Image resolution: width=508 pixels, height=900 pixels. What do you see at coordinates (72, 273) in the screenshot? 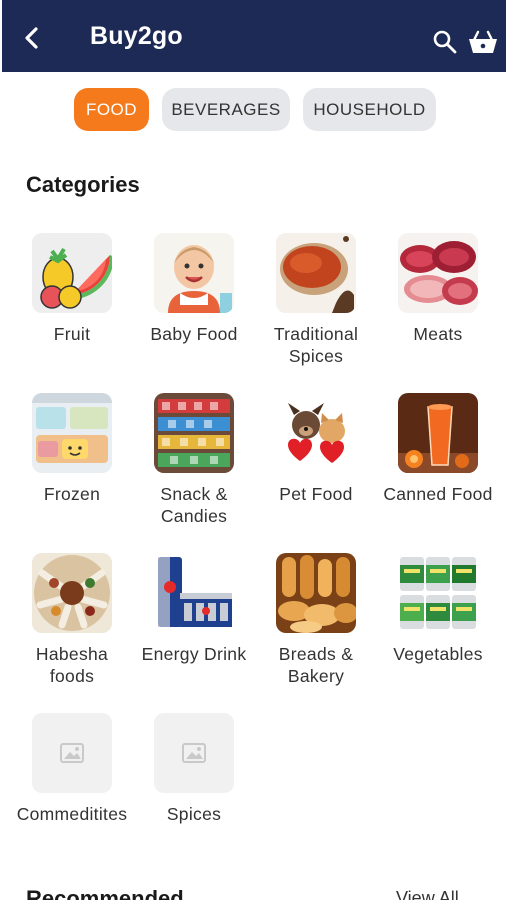
I see `fruit-icon` at bounding box center [72, 273].